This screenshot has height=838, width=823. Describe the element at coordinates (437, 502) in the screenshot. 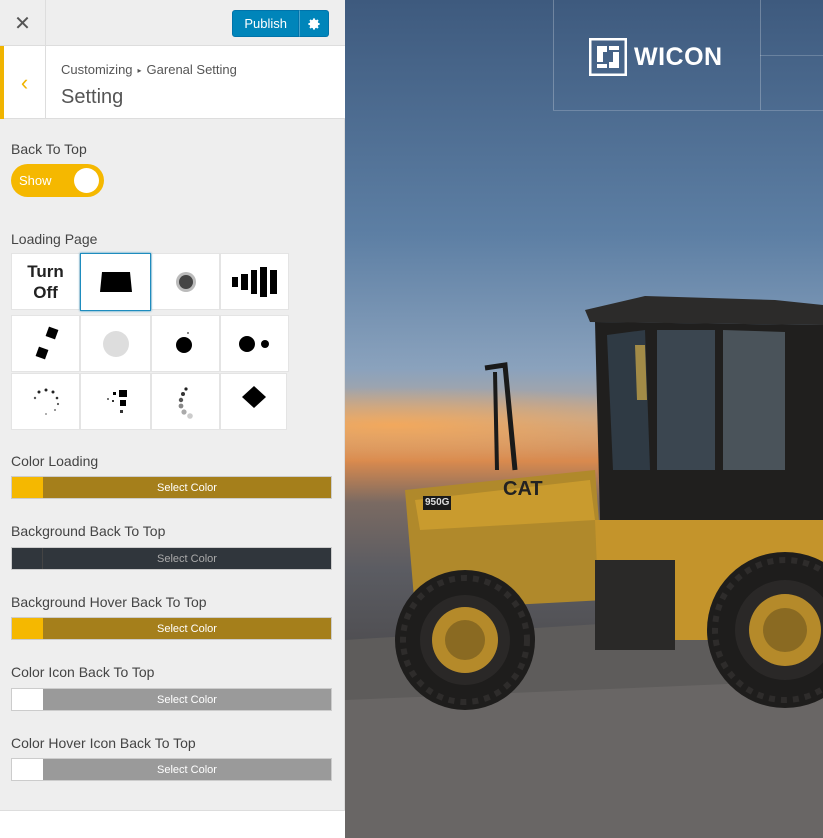

I see `vehicle-badge: 950G` at that location.